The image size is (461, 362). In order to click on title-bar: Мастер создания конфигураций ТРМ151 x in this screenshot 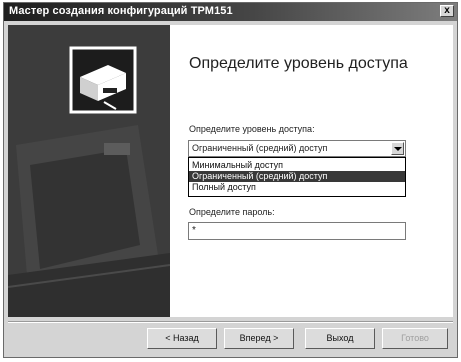, I will do `click(230, 12)`.